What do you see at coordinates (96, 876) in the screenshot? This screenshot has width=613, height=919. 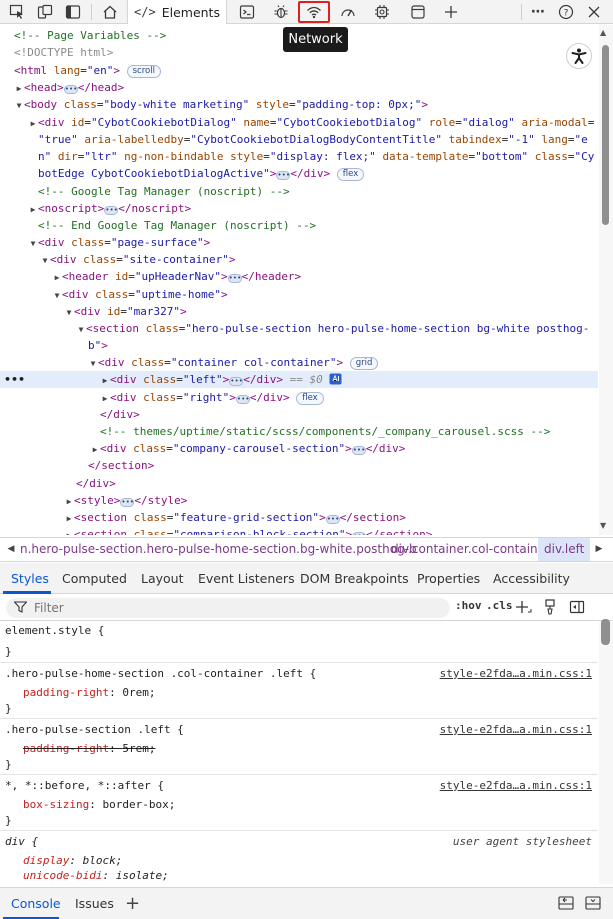 I see `rule-declaration: unicode-bidi: isolate;` at bounding box center [96, 876].